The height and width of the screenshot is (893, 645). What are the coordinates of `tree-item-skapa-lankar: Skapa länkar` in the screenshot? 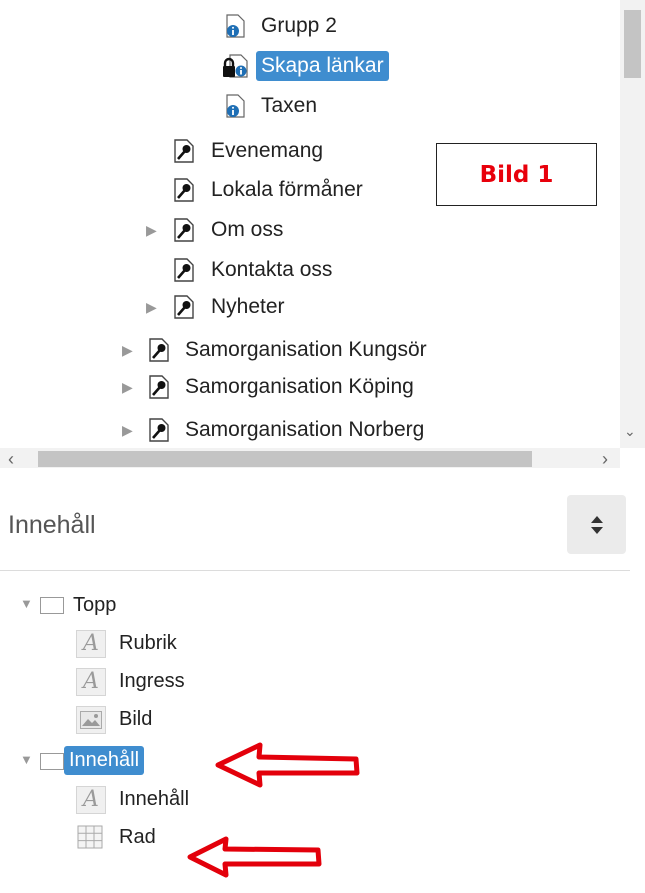 It's located at (300, 66).